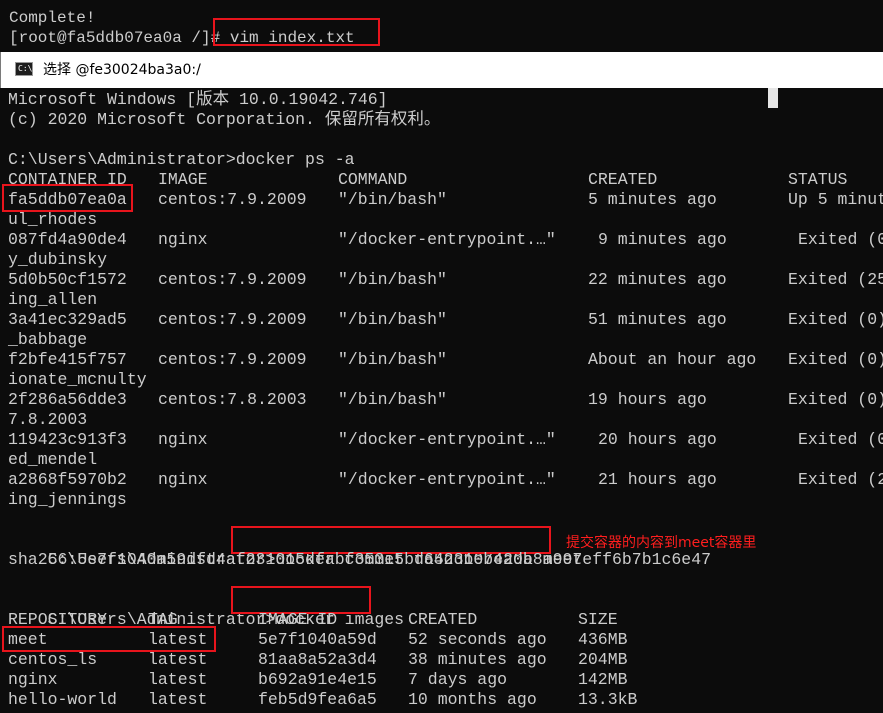 Image resolution: width=883 pixels, height=713 pixels. What do you see at coordinates (477, 639) in the screenshot?
I see `img-cell-created: 52 seconds ago` at bounding box center [477, 639].